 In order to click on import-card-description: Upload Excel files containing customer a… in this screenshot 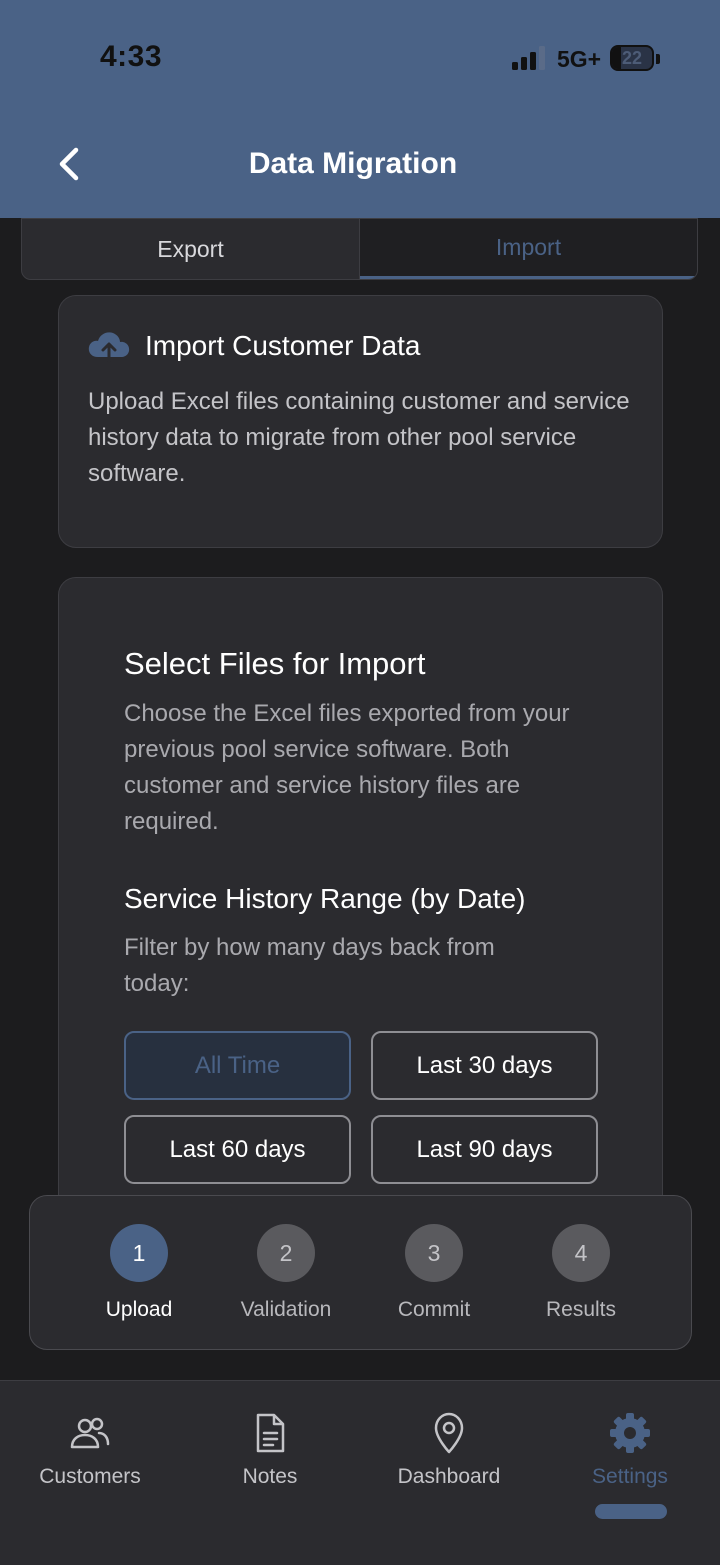, I will do `click(359, 437)`.